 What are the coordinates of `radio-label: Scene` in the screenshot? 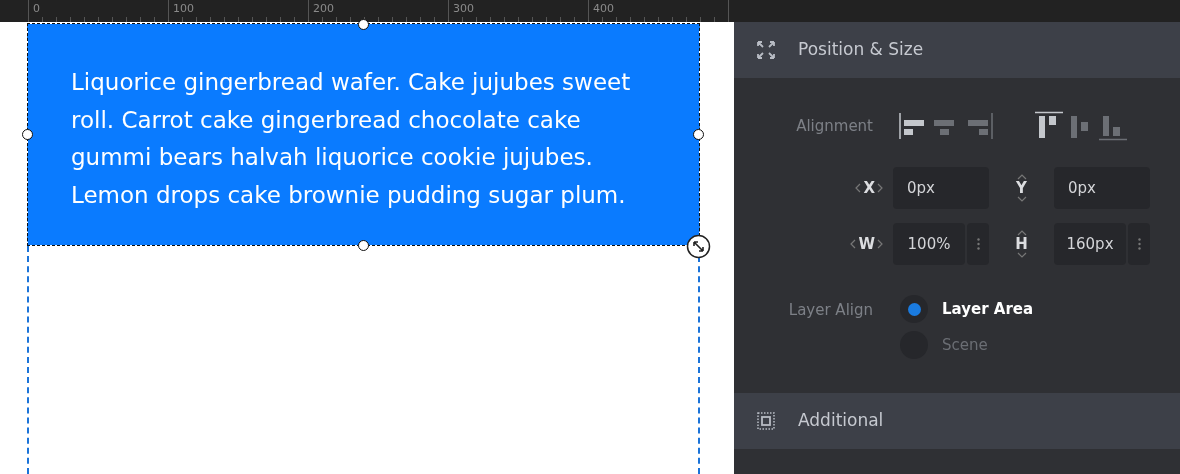 It's located at (965, 345).